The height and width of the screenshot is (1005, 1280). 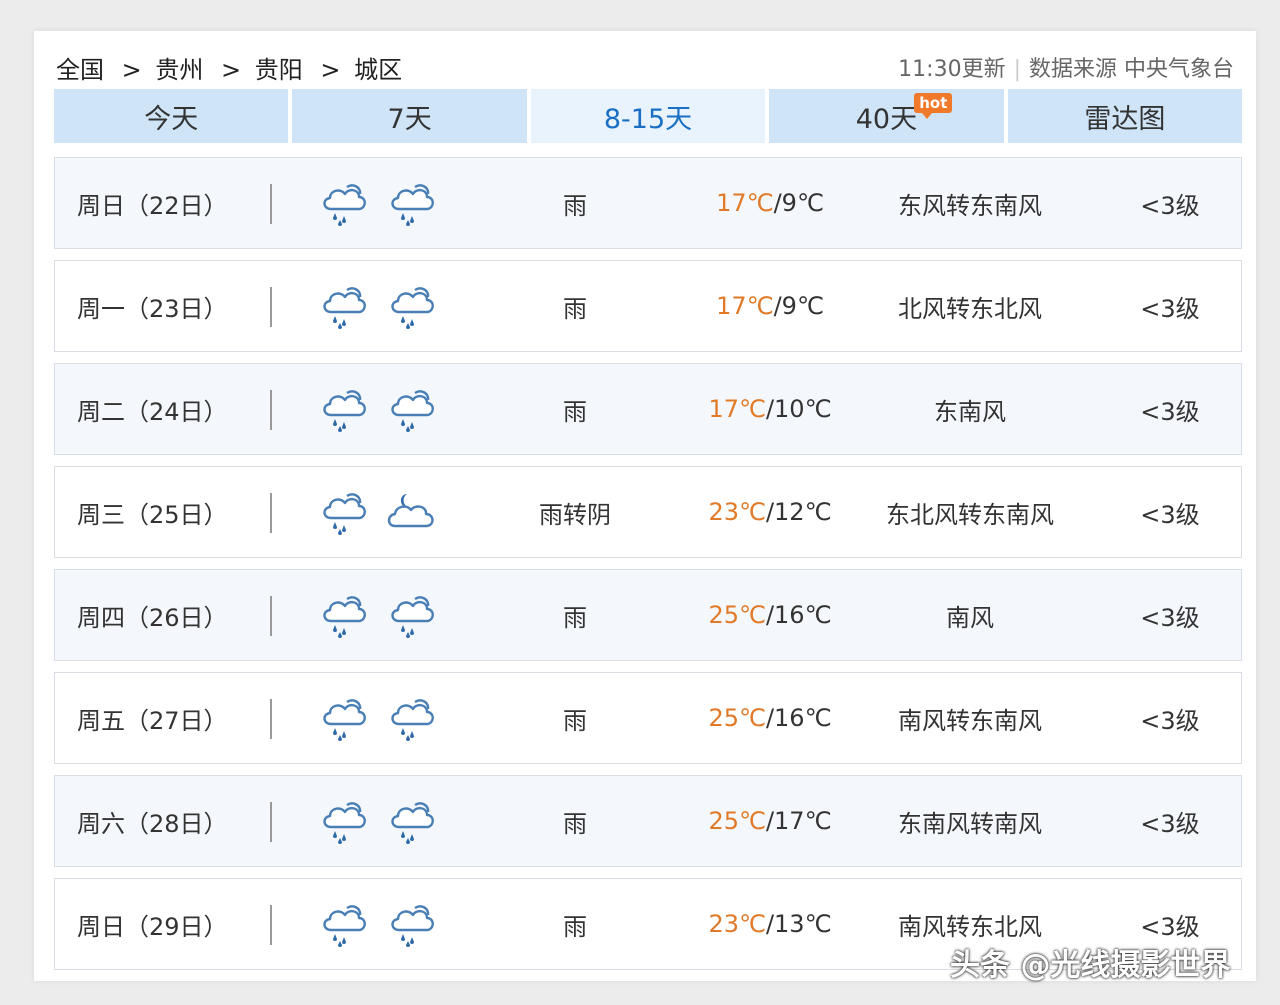 I want to click on tab-label: 7天, so click(x=409, y=119).